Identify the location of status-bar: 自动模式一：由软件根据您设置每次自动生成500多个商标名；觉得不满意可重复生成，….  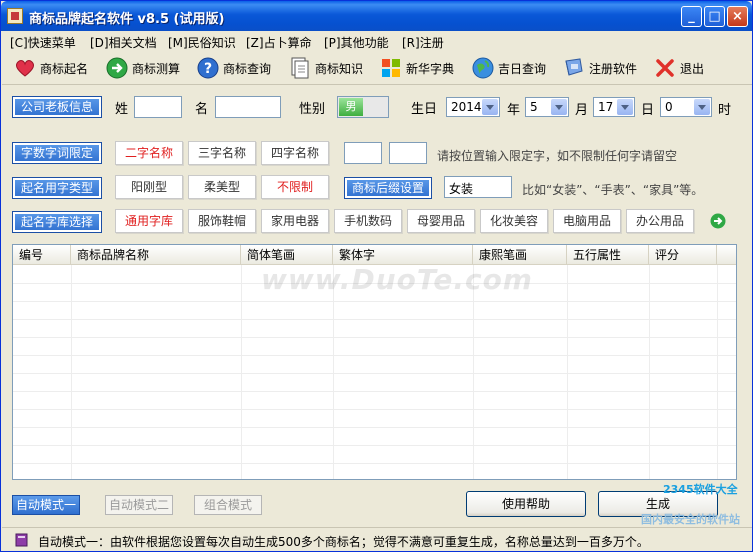
(377, 539).